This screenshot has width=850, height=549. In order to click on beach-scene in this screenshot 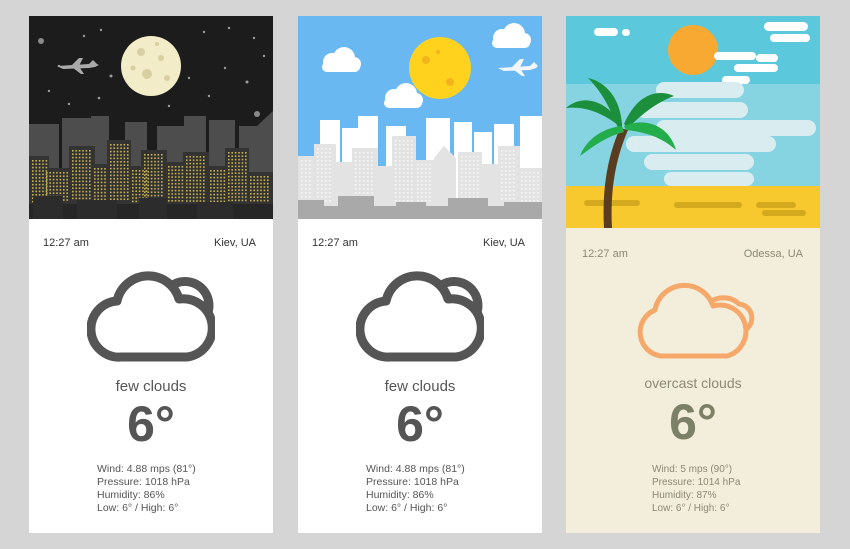, I will do `click(693, 122)`.